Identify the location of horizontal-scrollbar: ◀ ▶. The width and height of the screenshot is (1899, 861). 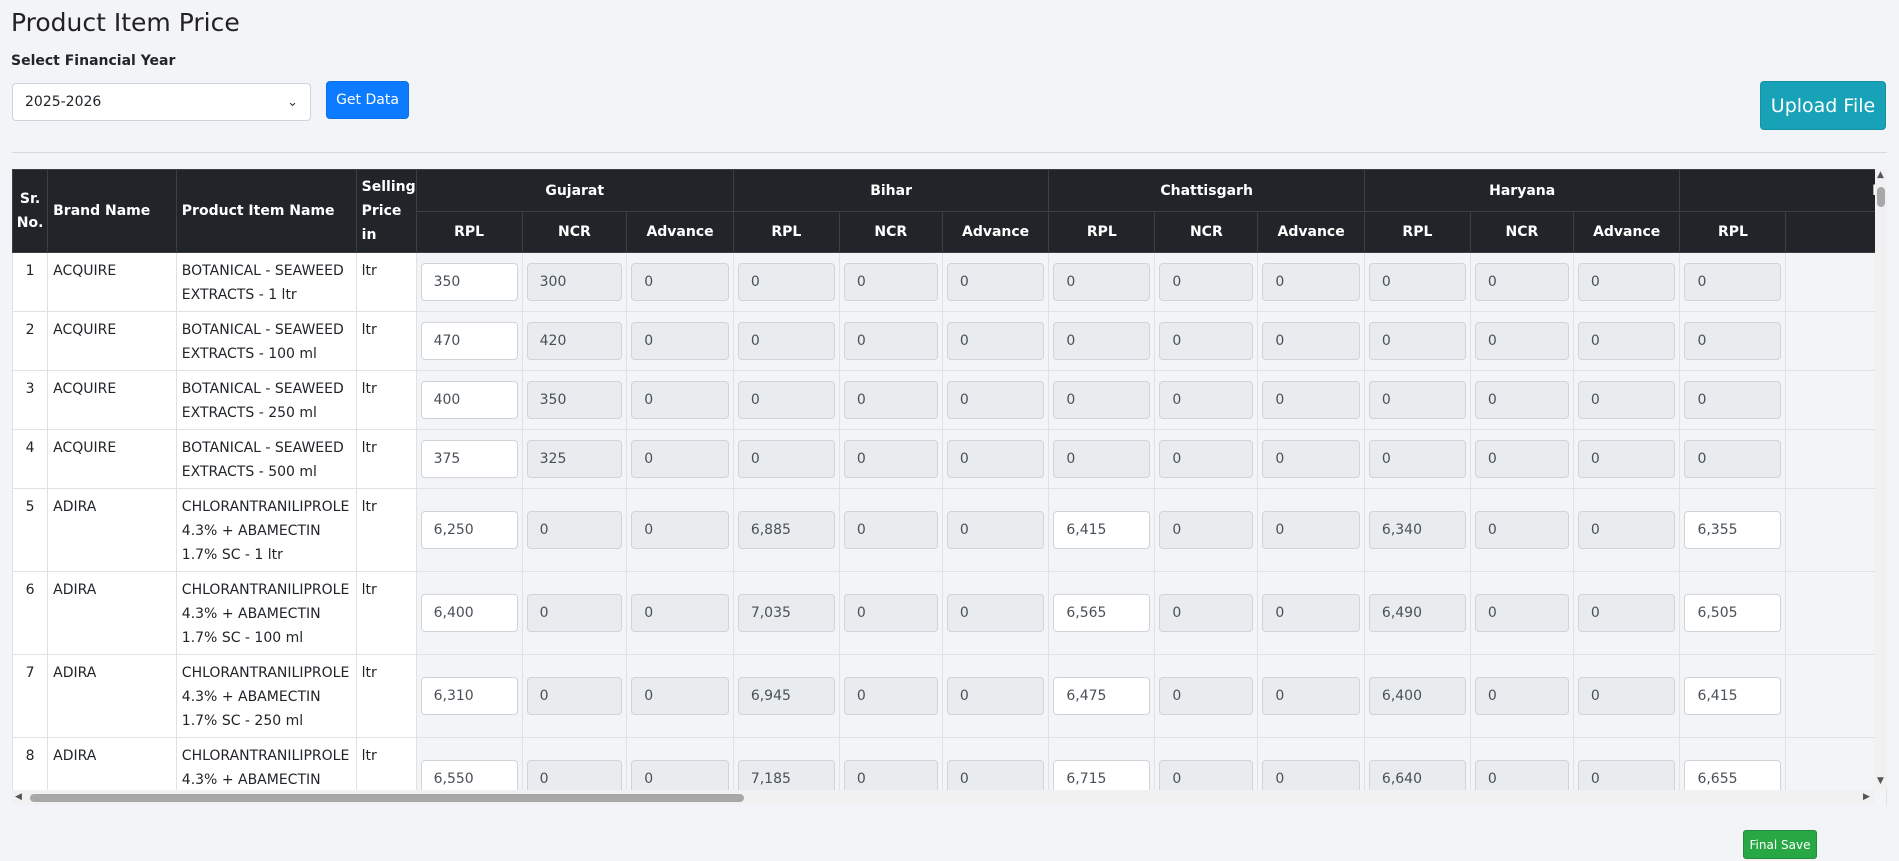
(943, 797).